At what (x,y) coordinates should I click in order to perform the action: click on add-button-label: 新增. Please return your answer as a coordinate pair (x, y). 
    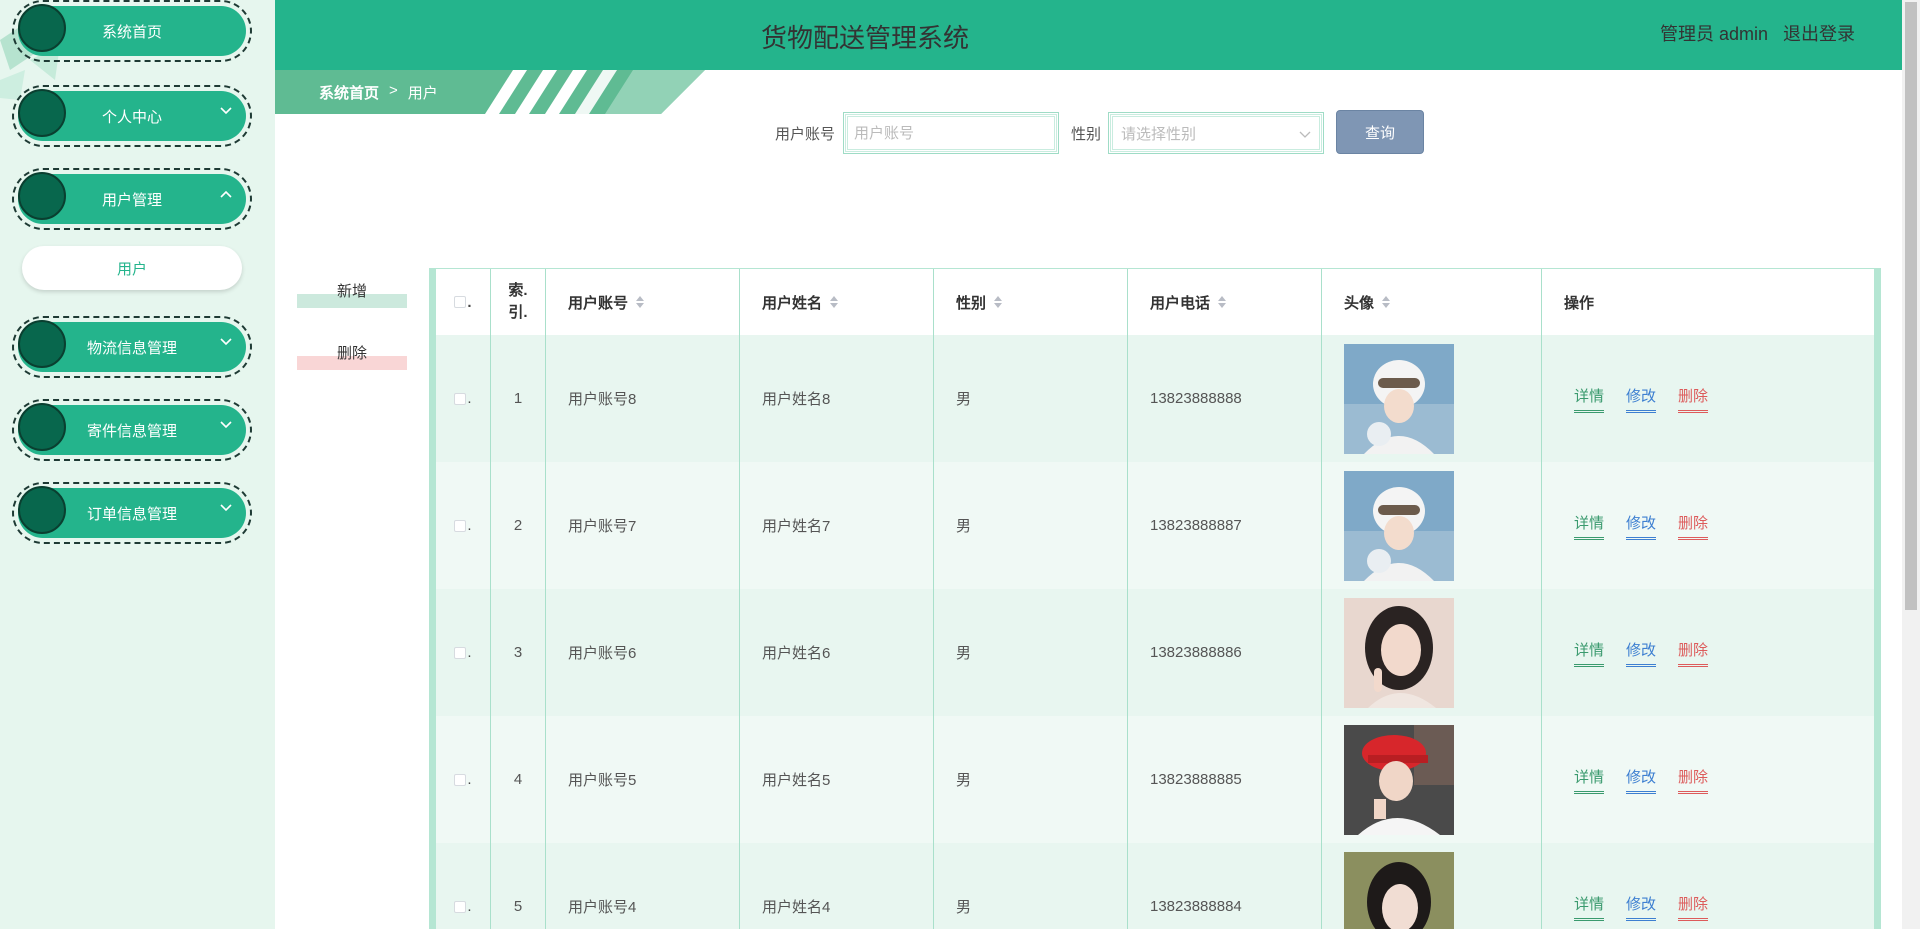
    Looking at the image, I should click on (351, 291).